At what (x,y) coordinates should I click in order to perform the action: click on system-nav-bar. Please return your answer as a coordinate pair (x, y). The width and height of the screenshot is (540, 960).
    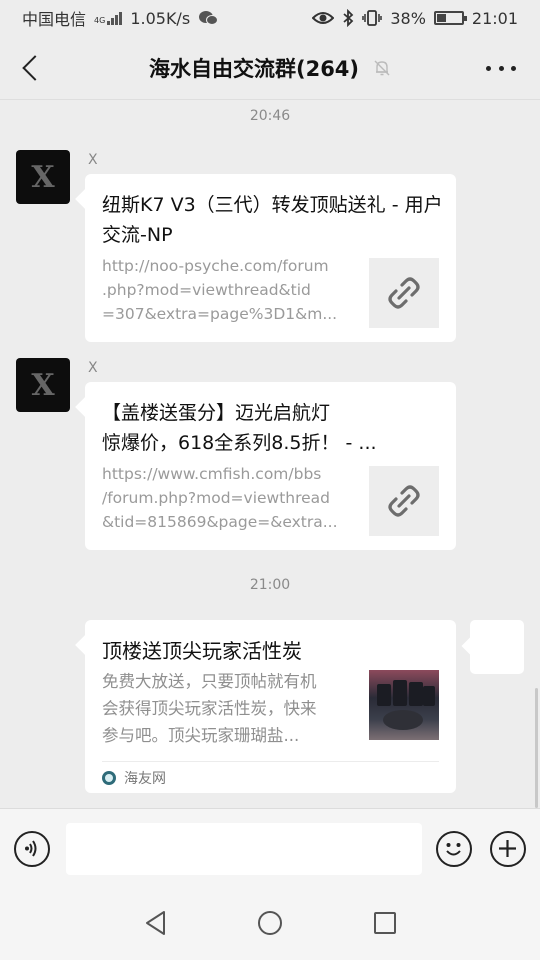
    Looking at the image, I should click on (270, 924).